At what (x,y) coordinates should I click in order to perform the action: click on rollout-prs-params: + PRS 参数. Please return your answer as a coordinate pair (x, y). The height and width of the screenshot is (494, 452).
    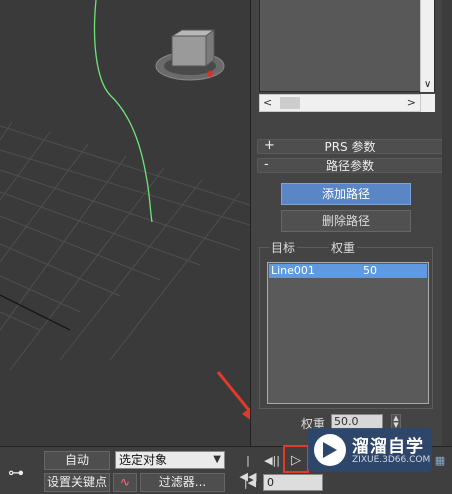
    Looking at the image, I should click on (350, 146).